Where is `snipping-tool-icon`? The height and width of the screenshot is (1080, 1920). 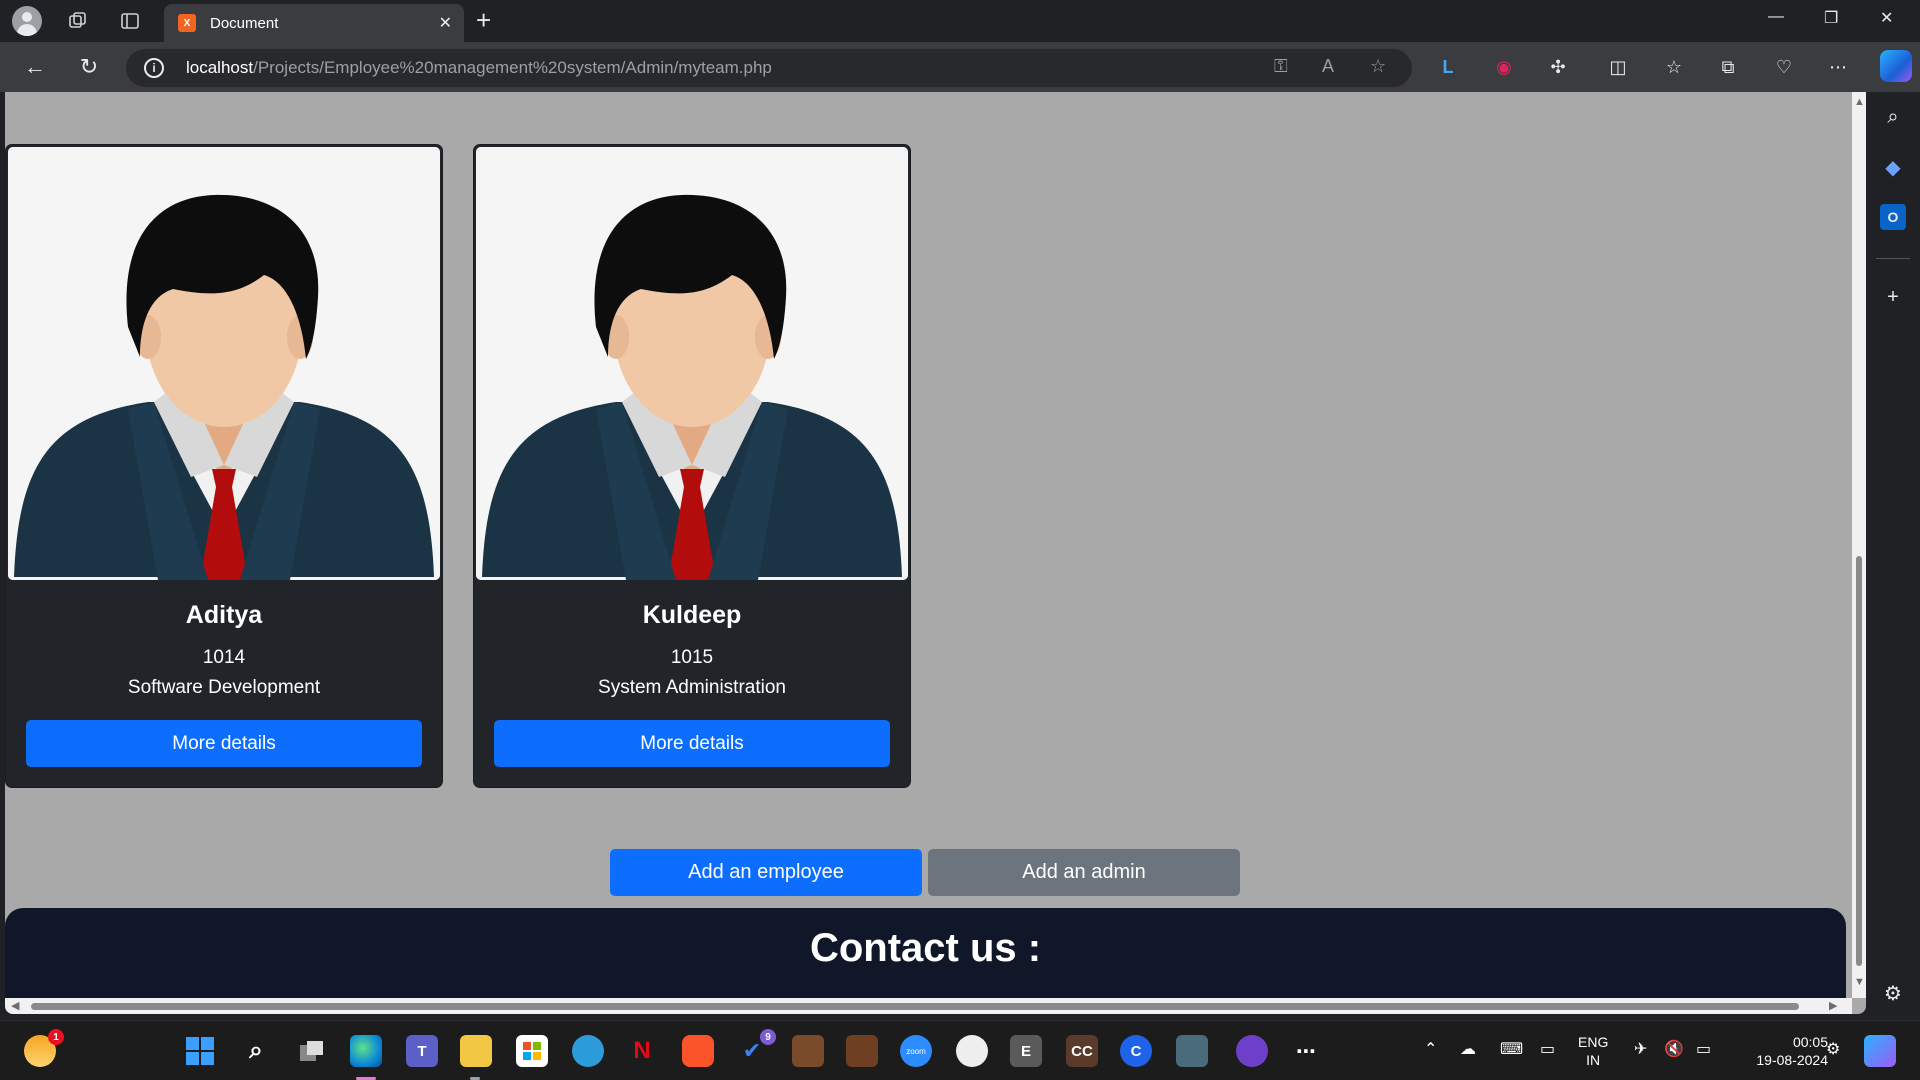
snipping-tool-icon is located at coordinates (1192, 1051).